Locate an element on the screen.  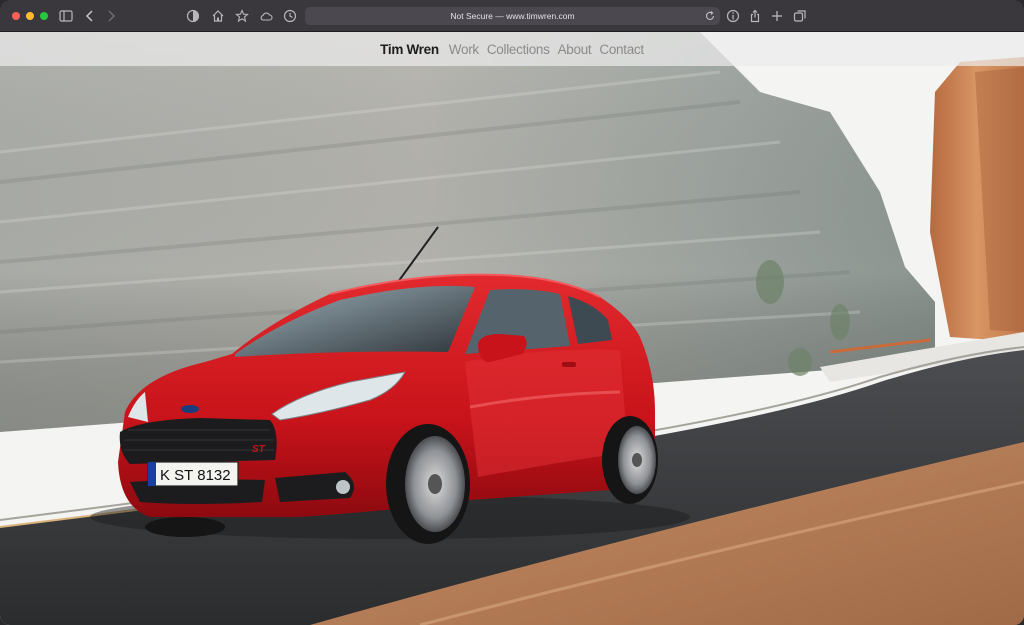
forward-icon is located at coordinates (111, 16).